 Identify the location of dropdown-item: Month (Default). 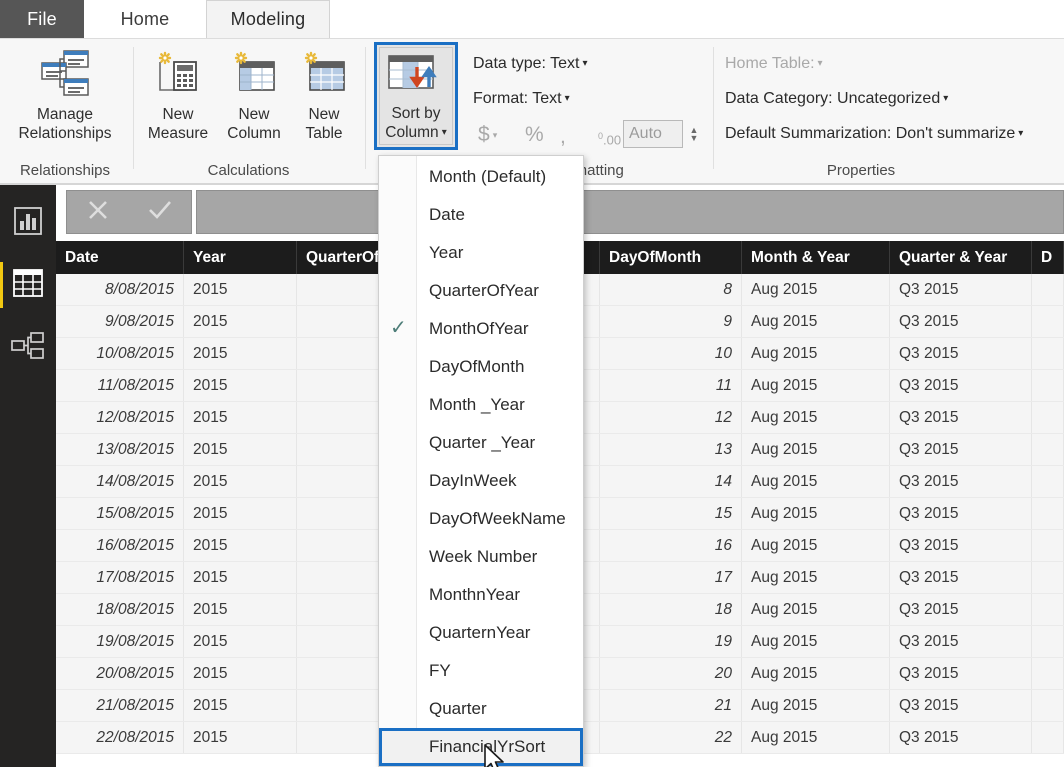
(481, 177).